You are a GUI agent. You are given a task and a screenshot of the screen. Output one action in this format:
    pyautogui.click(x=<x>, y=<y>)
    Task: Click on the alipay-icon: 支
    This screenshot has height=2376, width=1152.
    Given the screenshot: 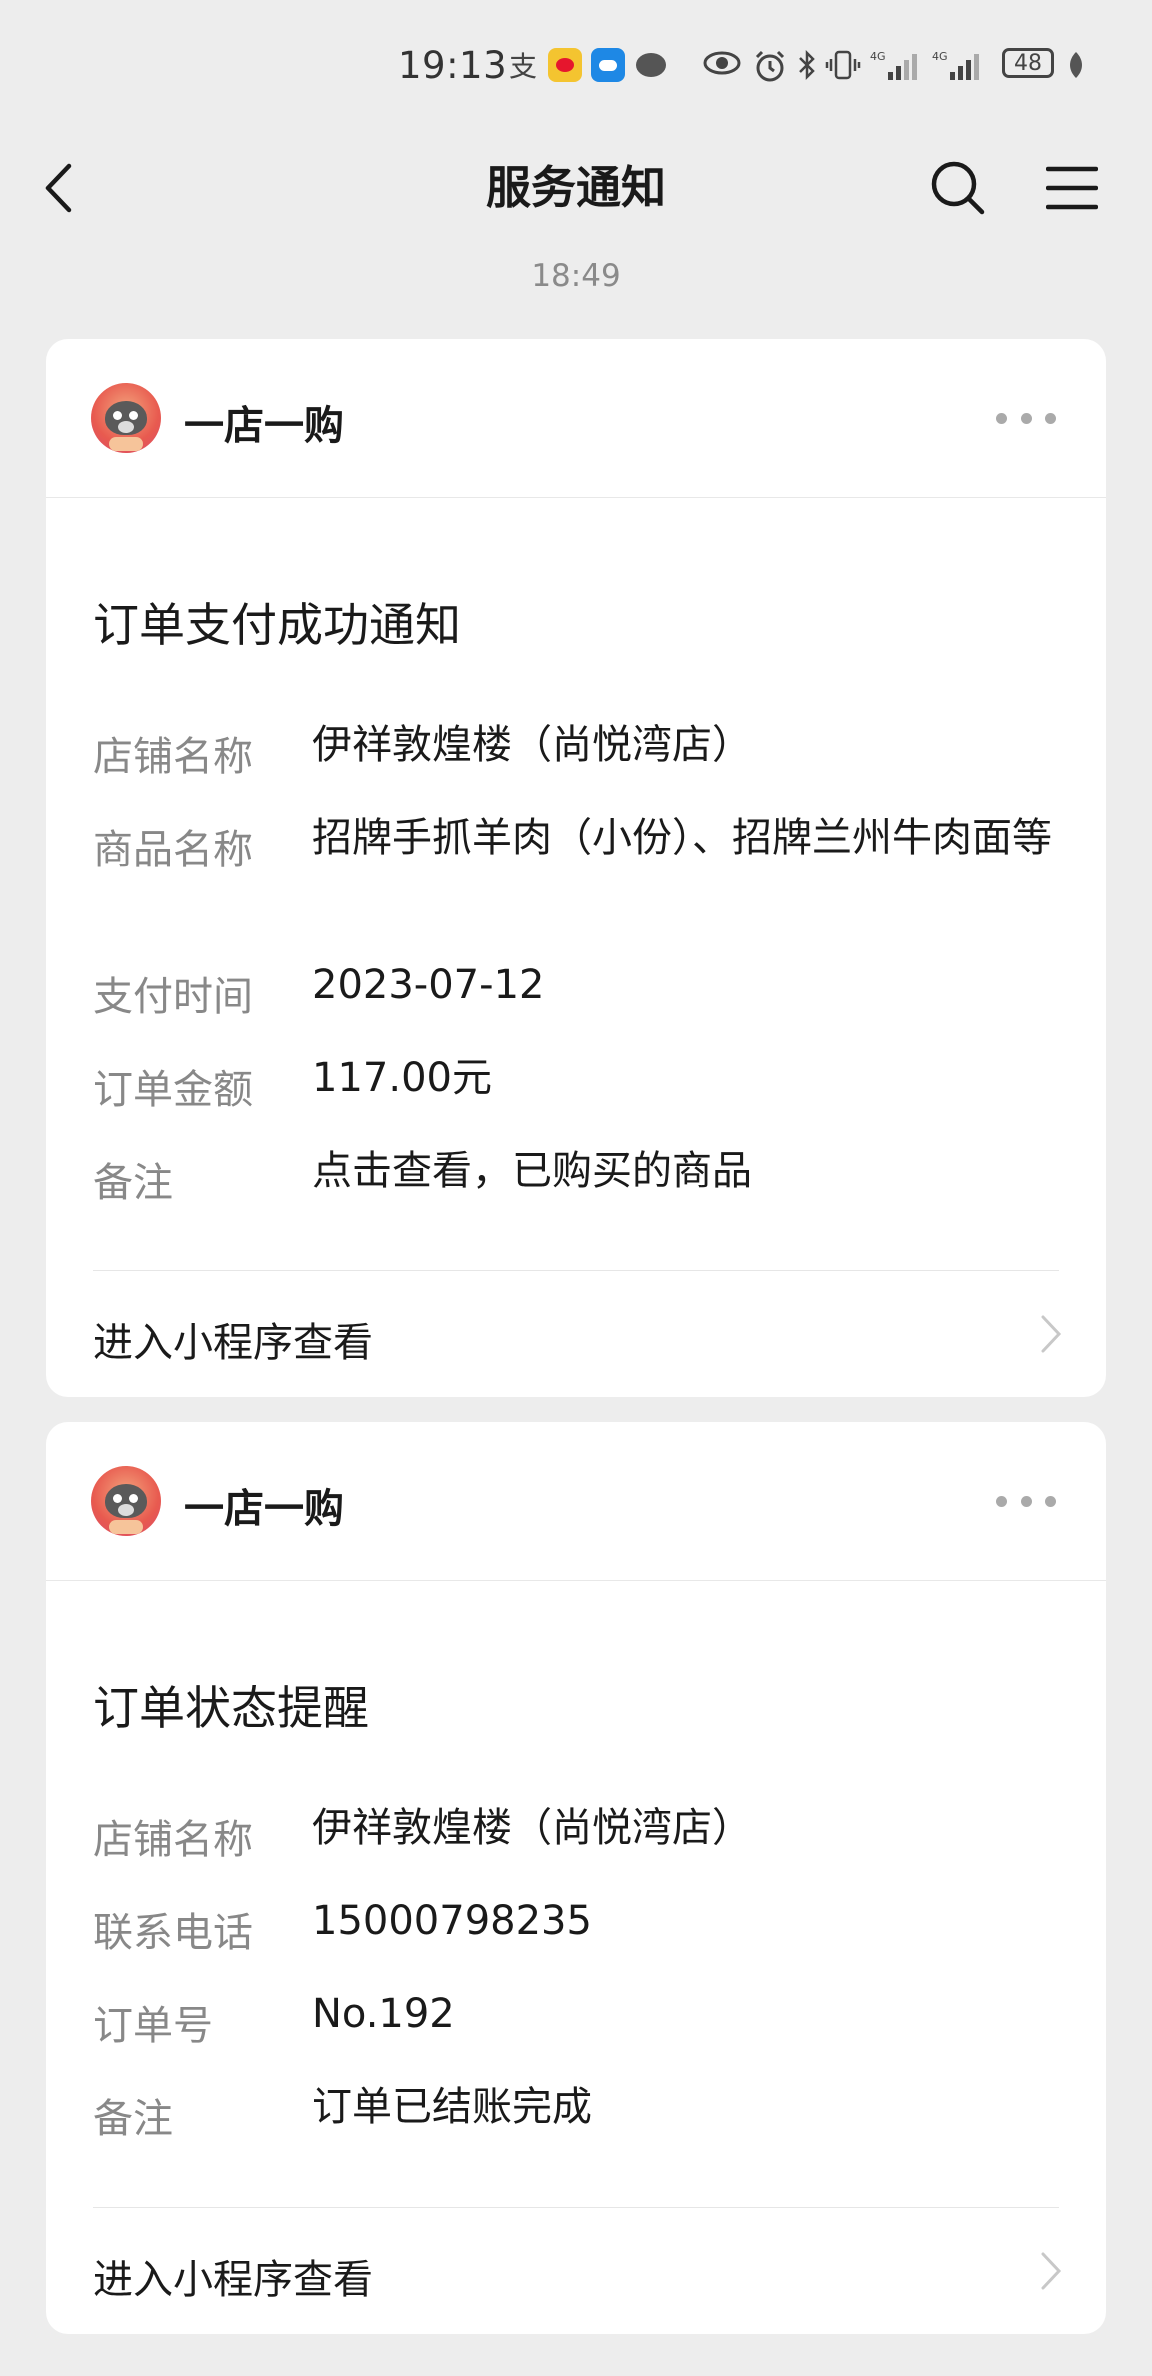 What is the action you would take?
    pyautogui.click(x=522, y=66)
    